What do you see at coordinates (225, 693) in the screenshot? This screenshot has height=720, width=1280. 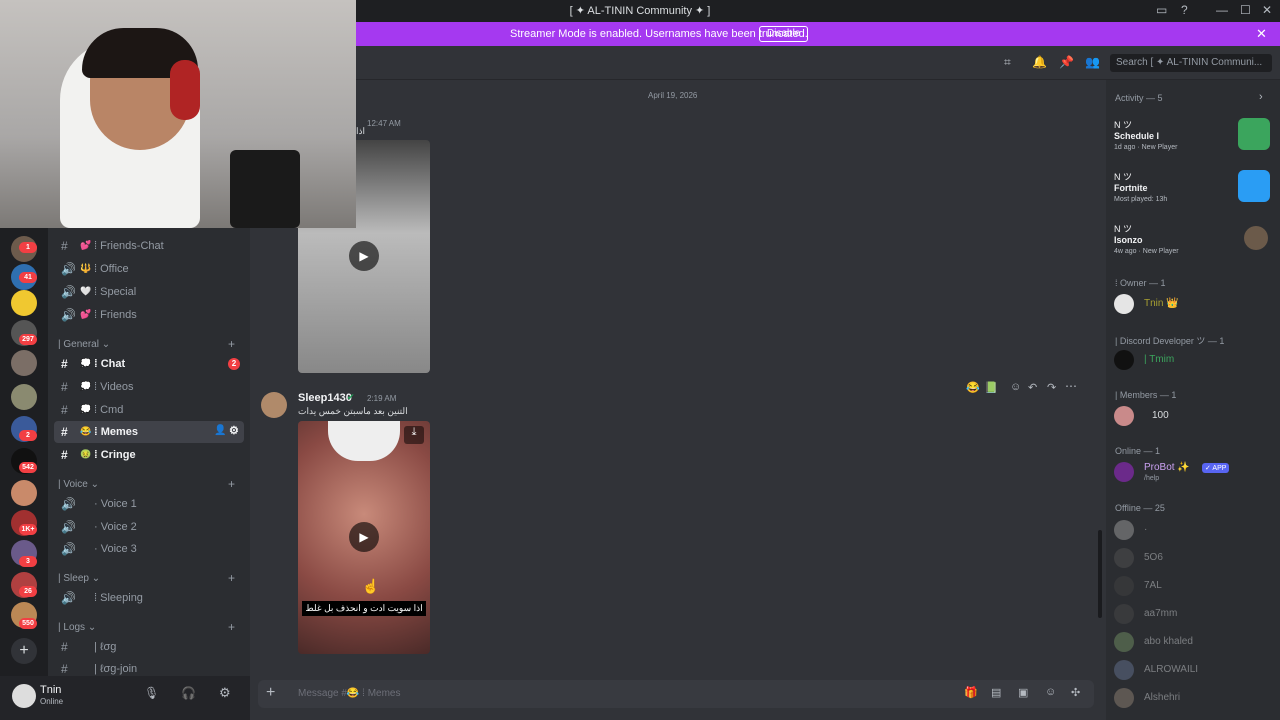 I see `settings-gear-icon: ⚙` at bounding box center [225, 693].